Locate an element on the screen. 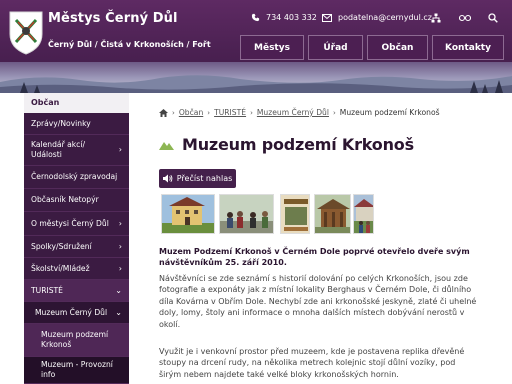 This screenshot has height=384, width=512. breadcrumb-link-turiste: TURISTÉ is located at coordinates (230, 112).